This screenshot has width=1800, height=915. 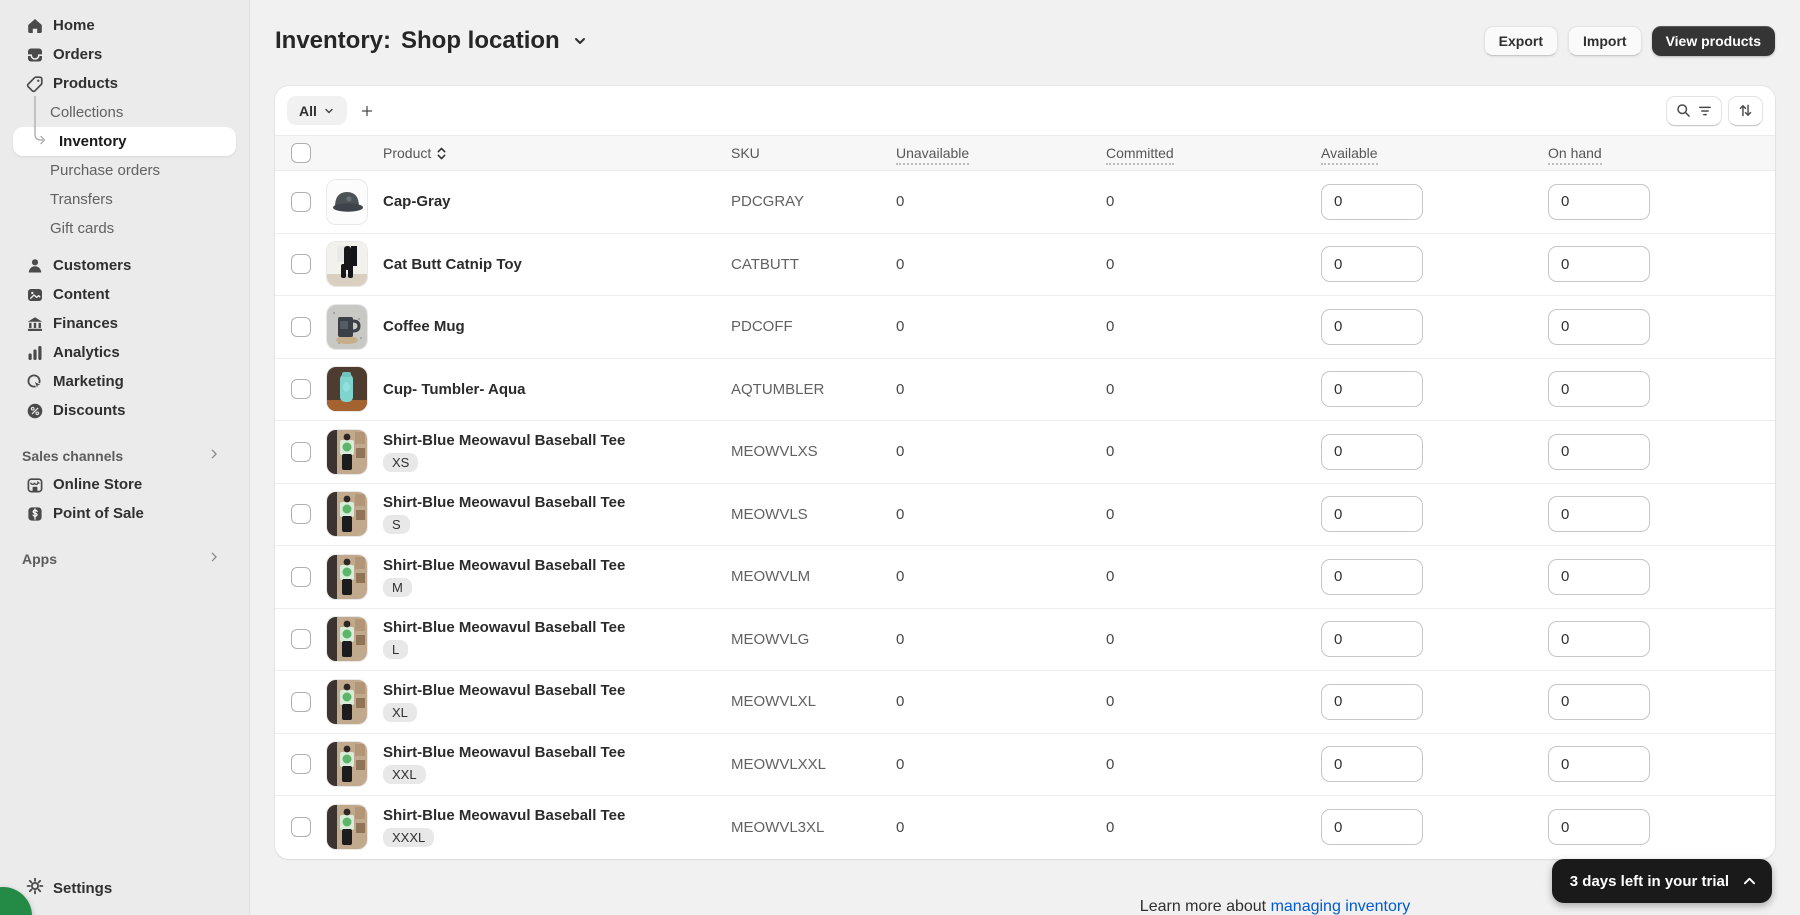 What do you see at coordinates (397, 587) in the screenshot?
I see `variant-badge: M` at bounding box center [397, 587].